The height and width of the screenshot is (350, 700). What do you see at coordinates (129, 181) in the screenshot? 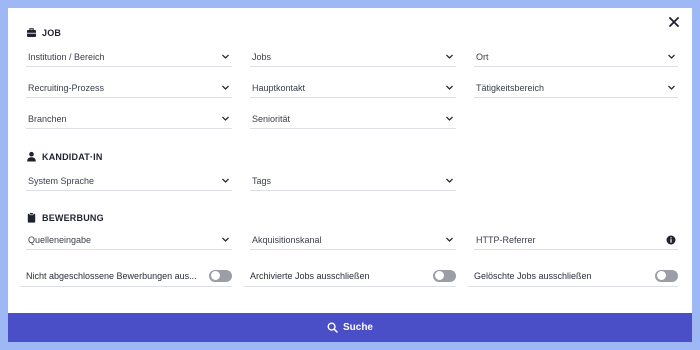
I see `system-sprache-select: System Sprache` at bounding box center [129, 181].